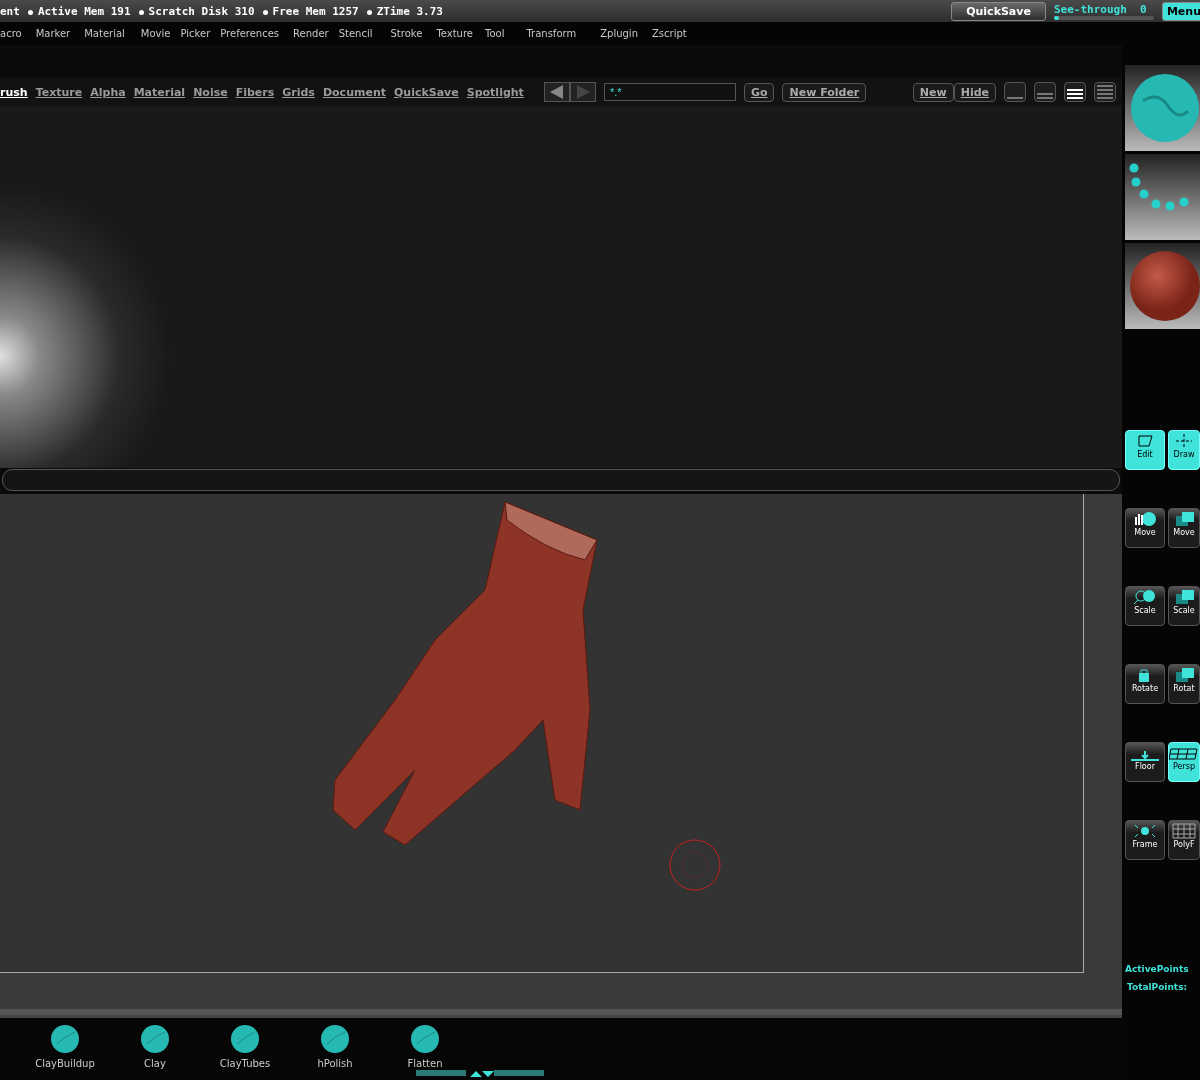 The height and width of the screenshot is (1080, 1200). Describe the element at coordinates (200, 33) in the screenshot. I see `menu-item: Picker` at that location.